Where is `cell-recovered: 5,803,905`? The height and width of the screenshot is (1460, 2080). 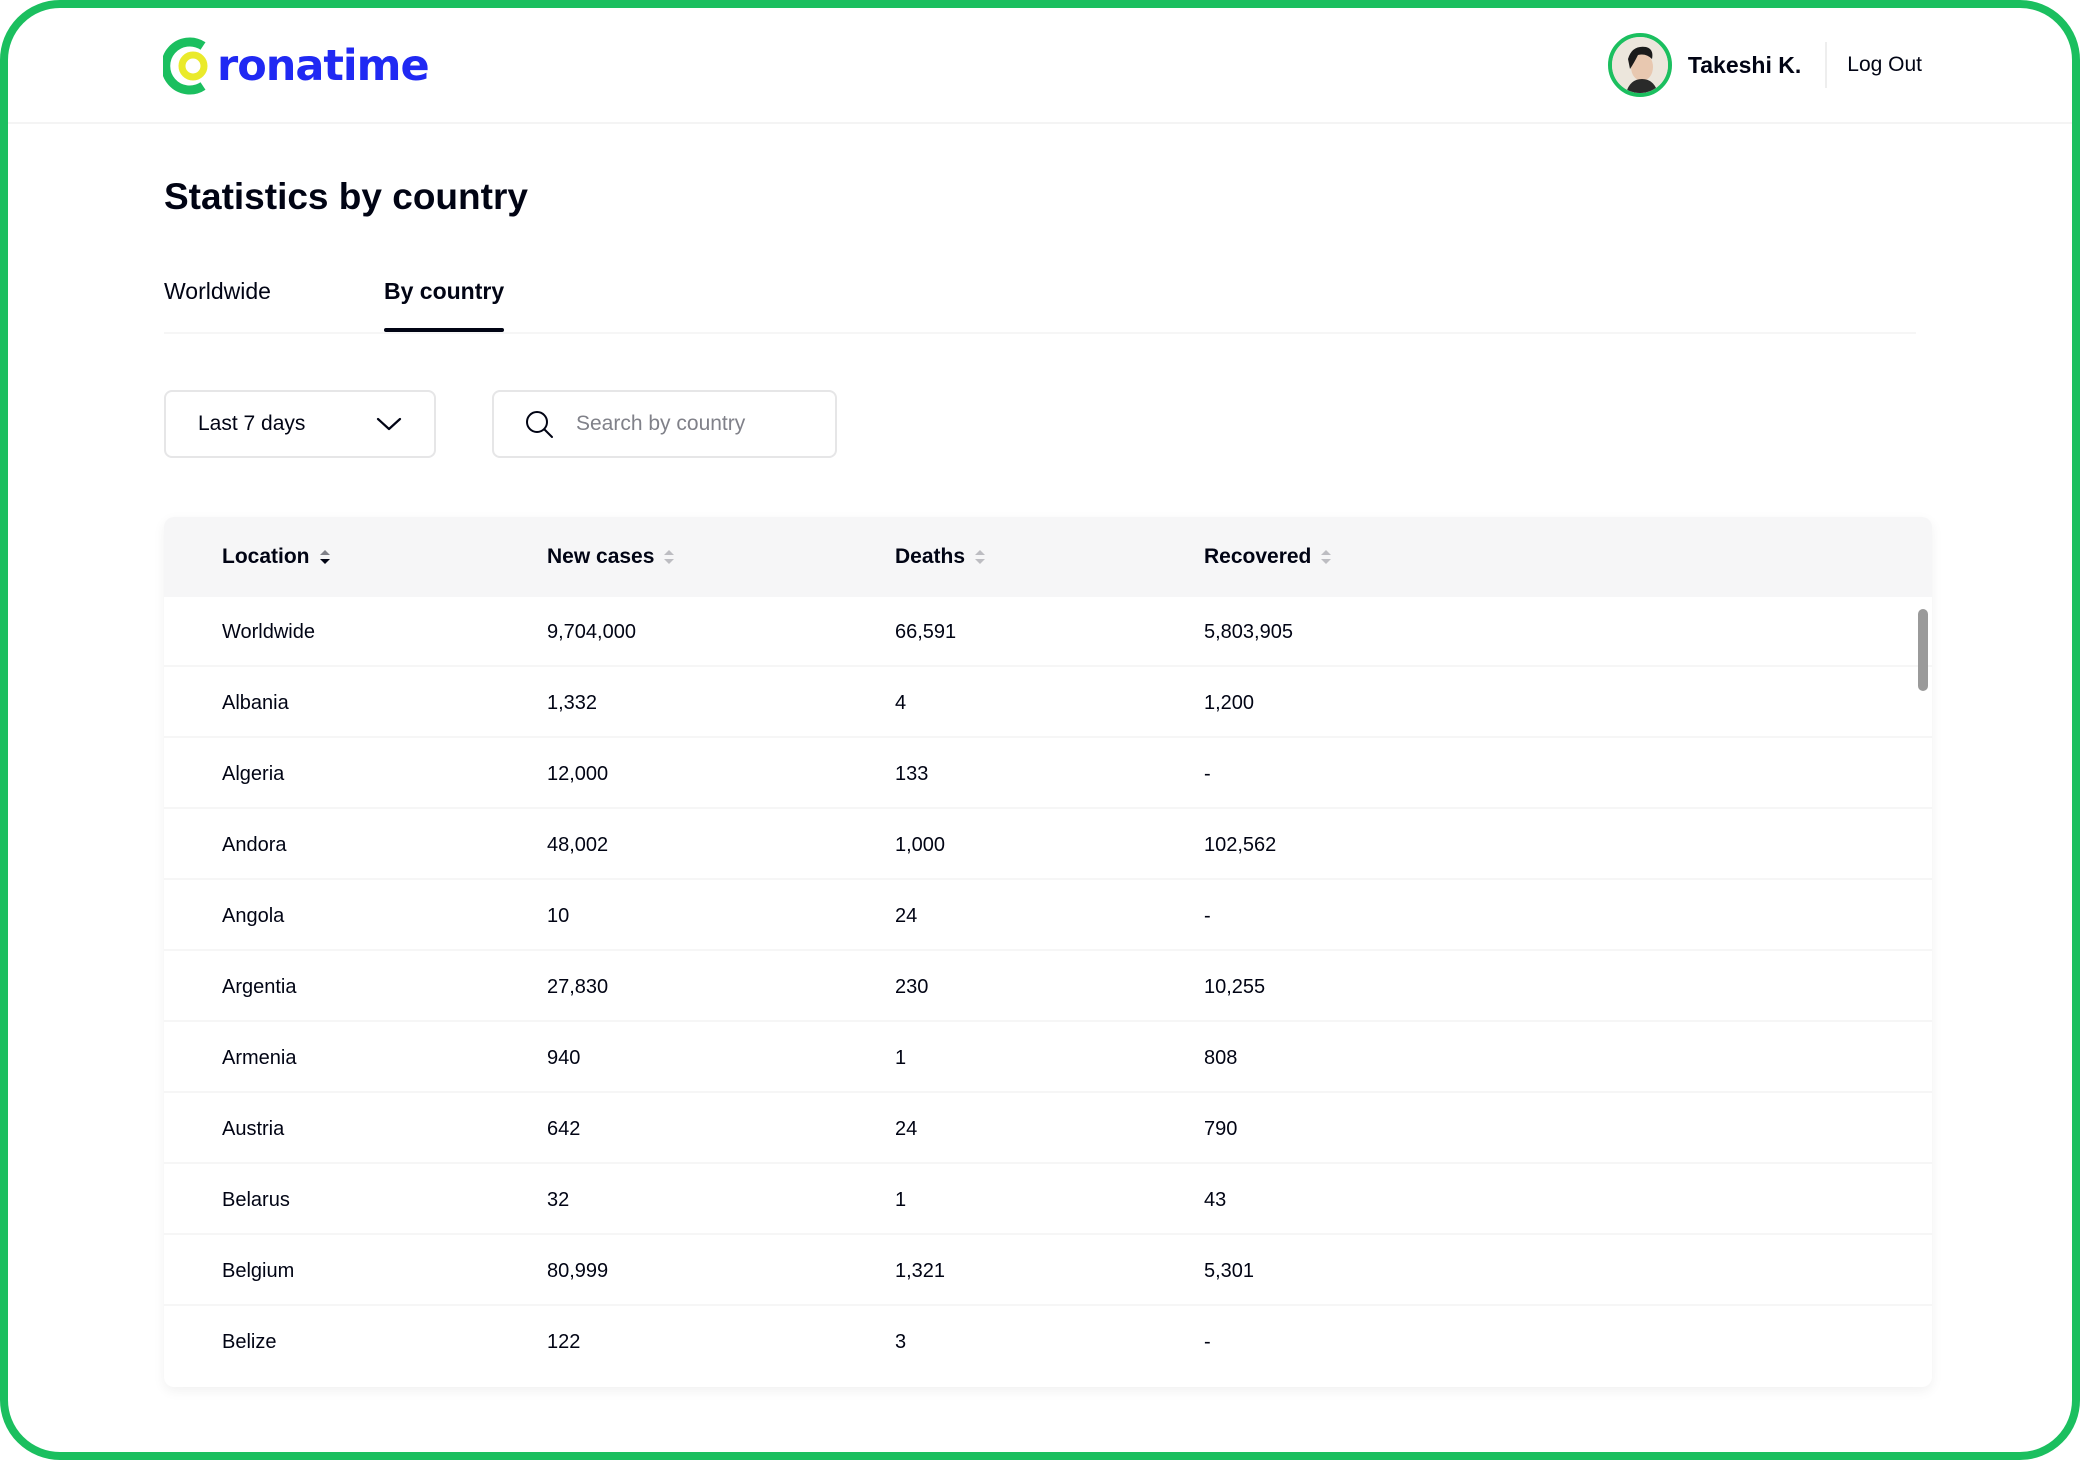
cell-recovered: 5,803,905 is located at coordinates (1248, 632).